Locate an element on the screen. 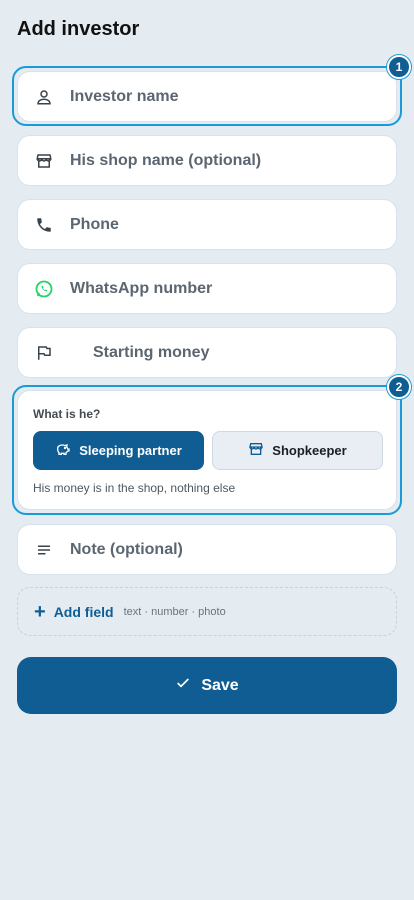 The image size is (414, 900). starting-money-field: Starting money is located at coordinates (207, 352).